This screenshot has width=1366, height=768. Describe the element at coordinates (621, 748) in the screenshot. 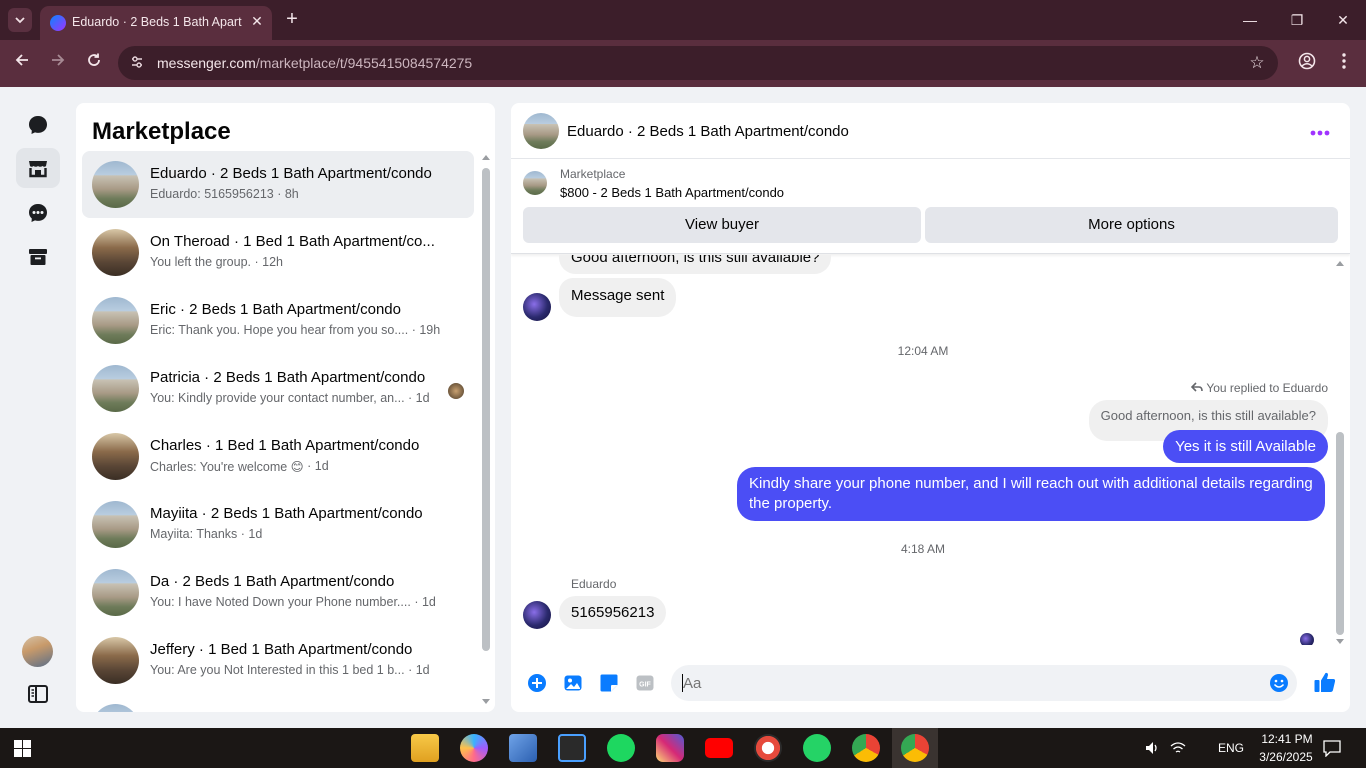

I see `spotify-icon` at that location.